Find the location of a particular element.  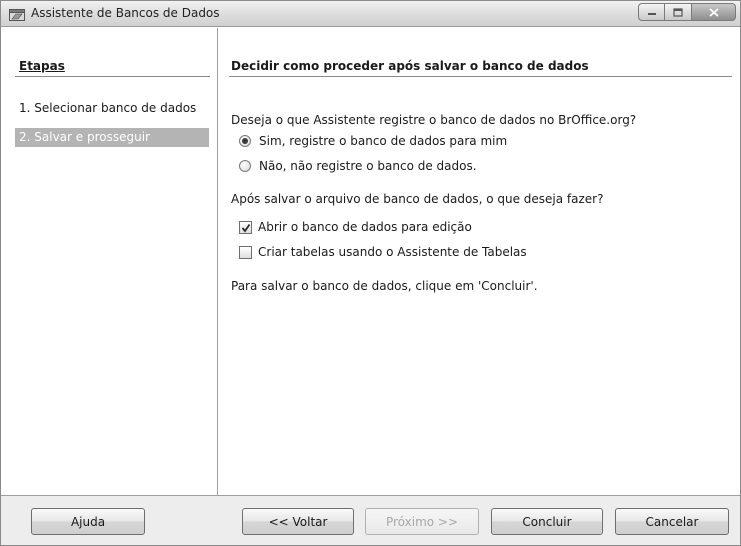

steps-heading: Etapas is located at coordinates (42, 66).